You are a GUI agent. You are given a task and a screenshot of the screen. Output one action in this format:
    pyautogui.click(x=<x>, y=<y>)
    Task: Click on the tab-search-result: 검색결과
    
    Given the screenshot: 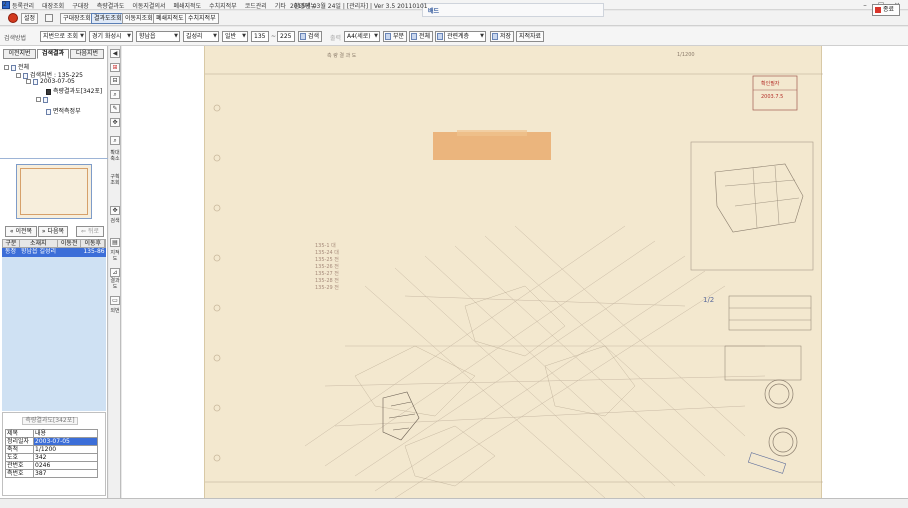 What is the action you would take?
    pyautogui.click(x=53, y=54)
    